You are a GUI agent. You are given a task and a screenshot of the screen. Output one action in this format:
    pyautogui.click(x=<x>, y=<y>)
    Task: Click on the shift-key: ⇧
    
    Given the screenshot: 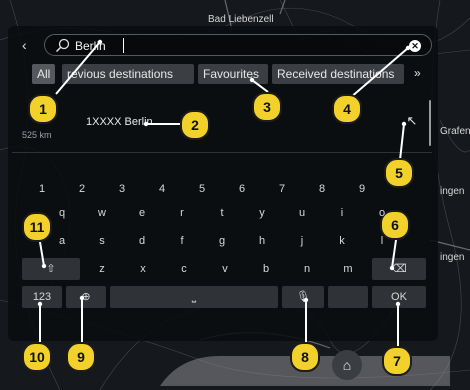 What is the action you would take?
    pyautogui.click(x=51, y=269)
    